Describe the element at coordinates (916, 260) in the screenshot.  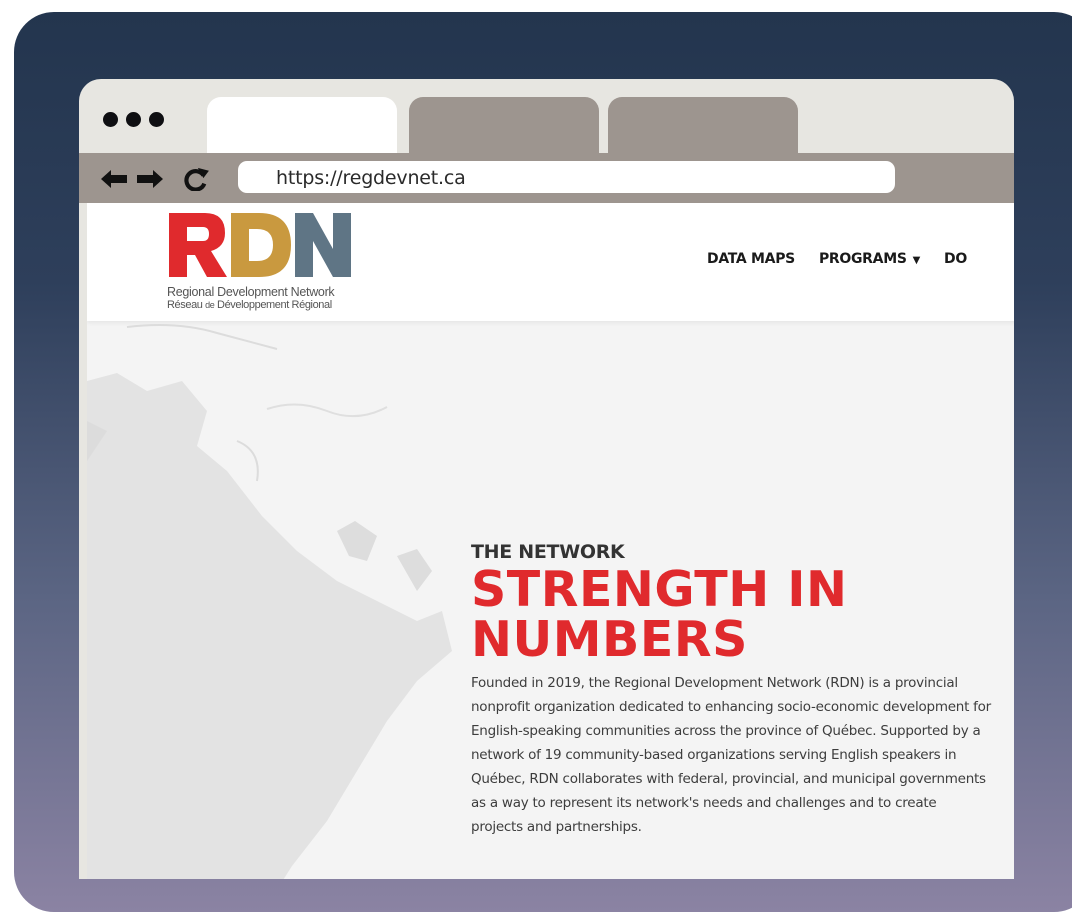
I see `chevron-down-icon: ▼` at that location.